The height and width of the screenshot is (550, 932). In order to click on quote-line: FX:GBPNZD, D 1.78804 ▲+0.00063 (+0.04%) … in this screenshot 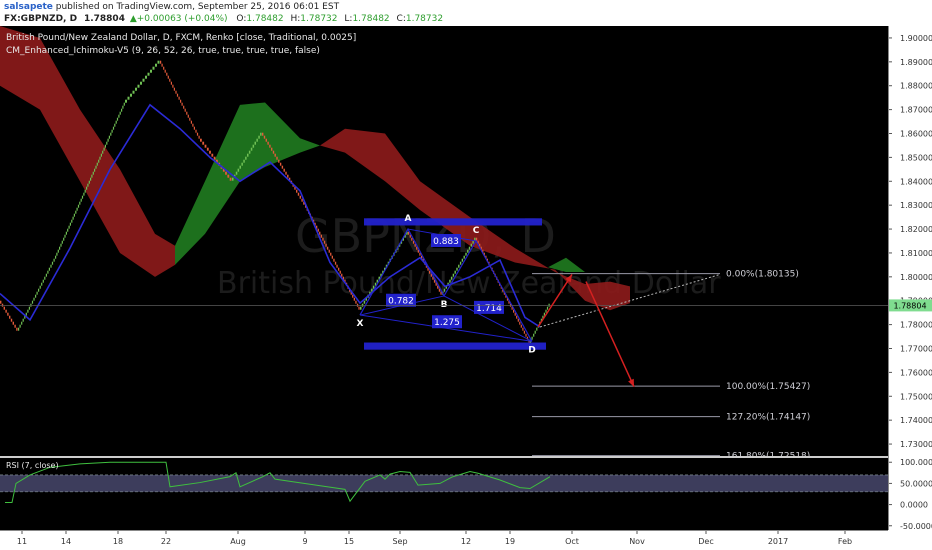, I will do `click(223, 19)`.